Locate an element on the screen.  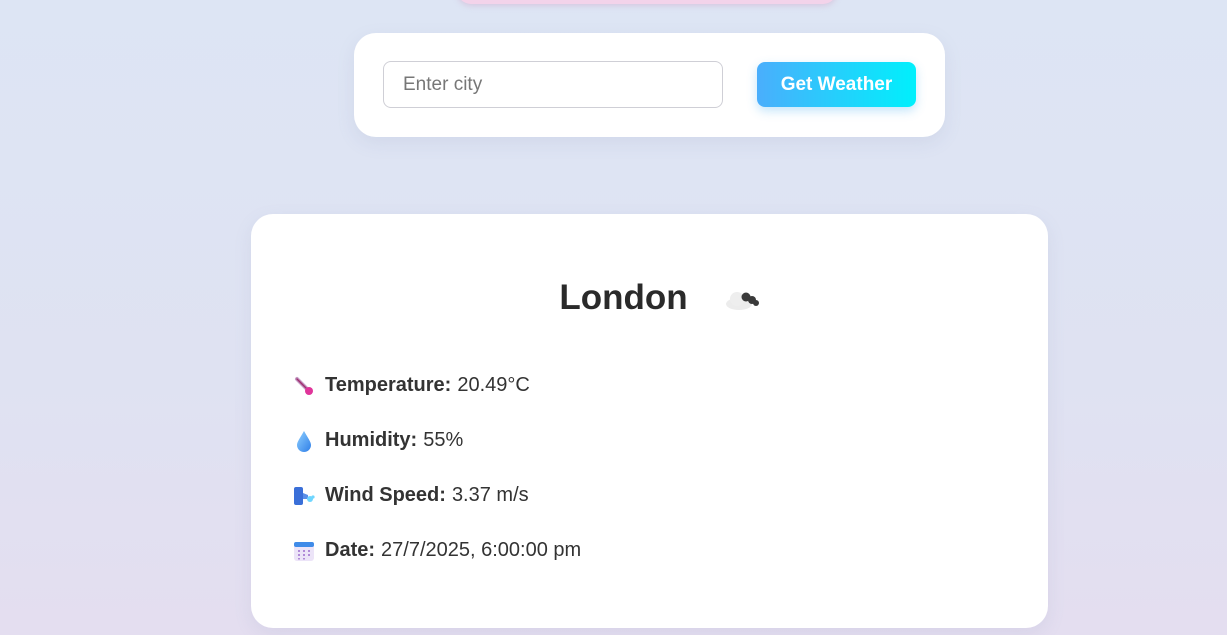
get-weather-button: Get Weather is located at coordinates (836, 84).